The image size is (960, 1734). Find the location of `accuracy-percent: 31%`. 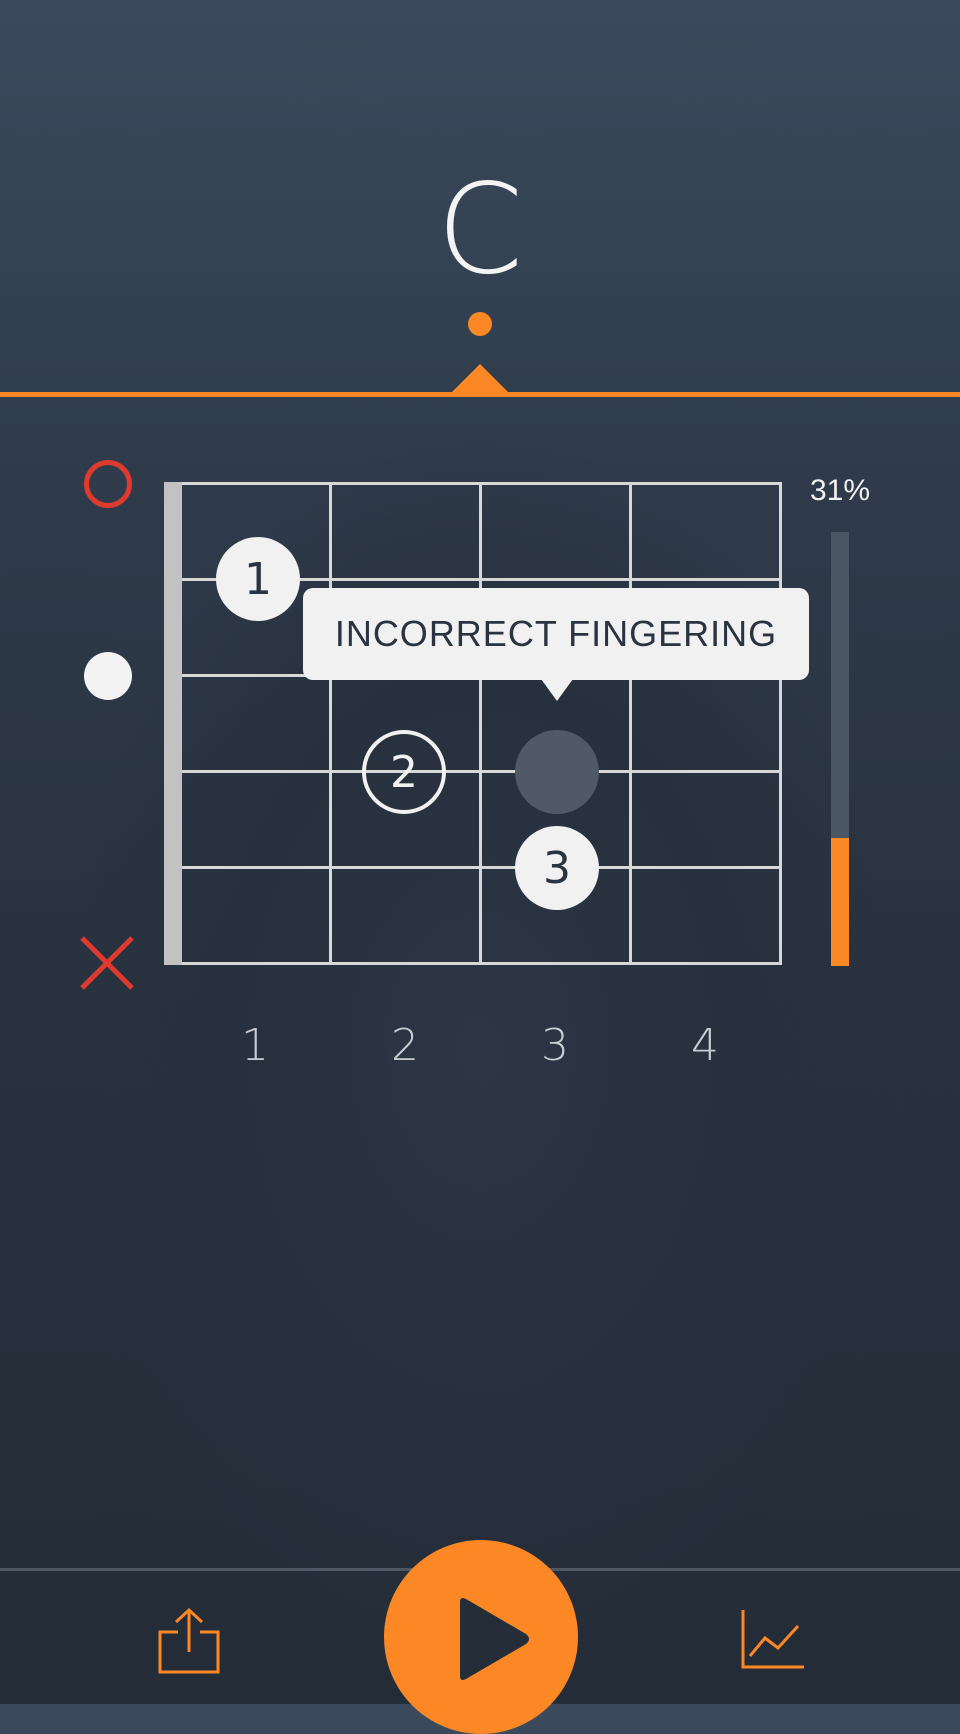

accuracy-percent: 31% is located at coordinates (840, 490).